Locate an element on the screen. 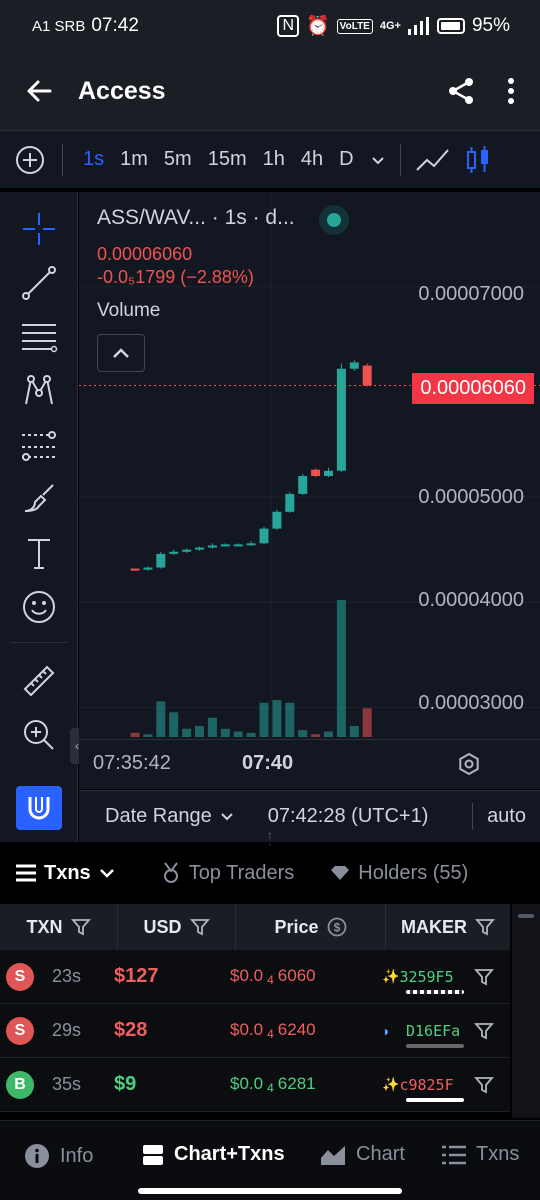 The width and height of the screenshot is (540, 1200). price-digits: 6240 is located at coordinates (296, 1029).